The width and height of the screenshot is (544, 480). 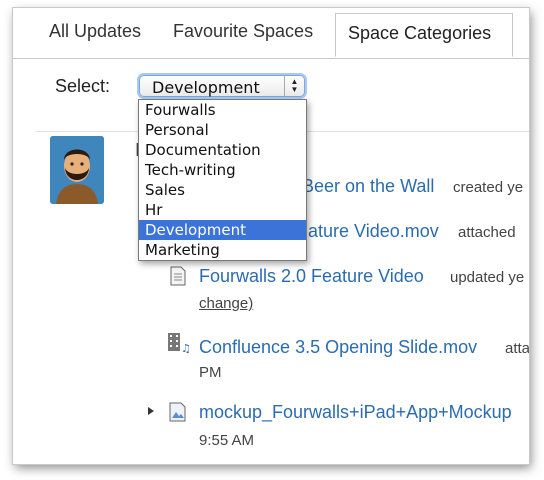 I want to click on stream-item-action: created ye, so click(x=488, y=187).